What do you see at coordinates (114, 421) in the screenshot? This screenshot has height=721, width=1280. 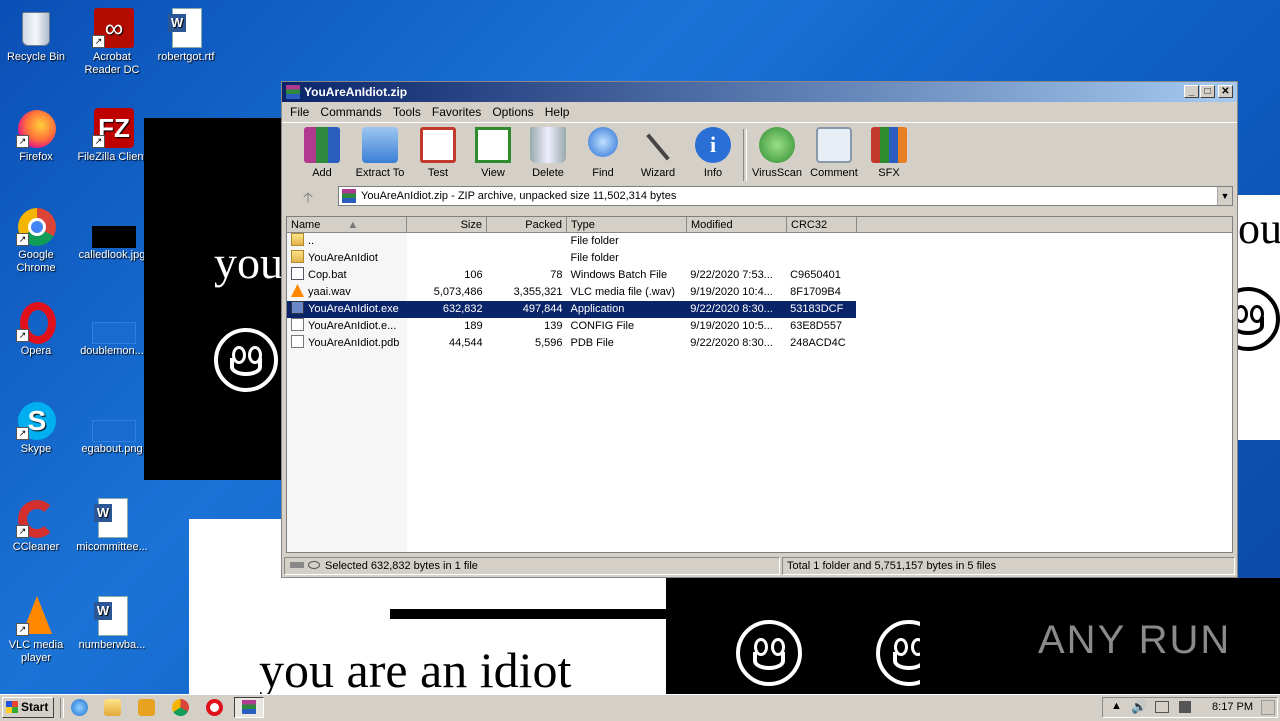 I see `image-file-icon` at bounding box center [114, 421].